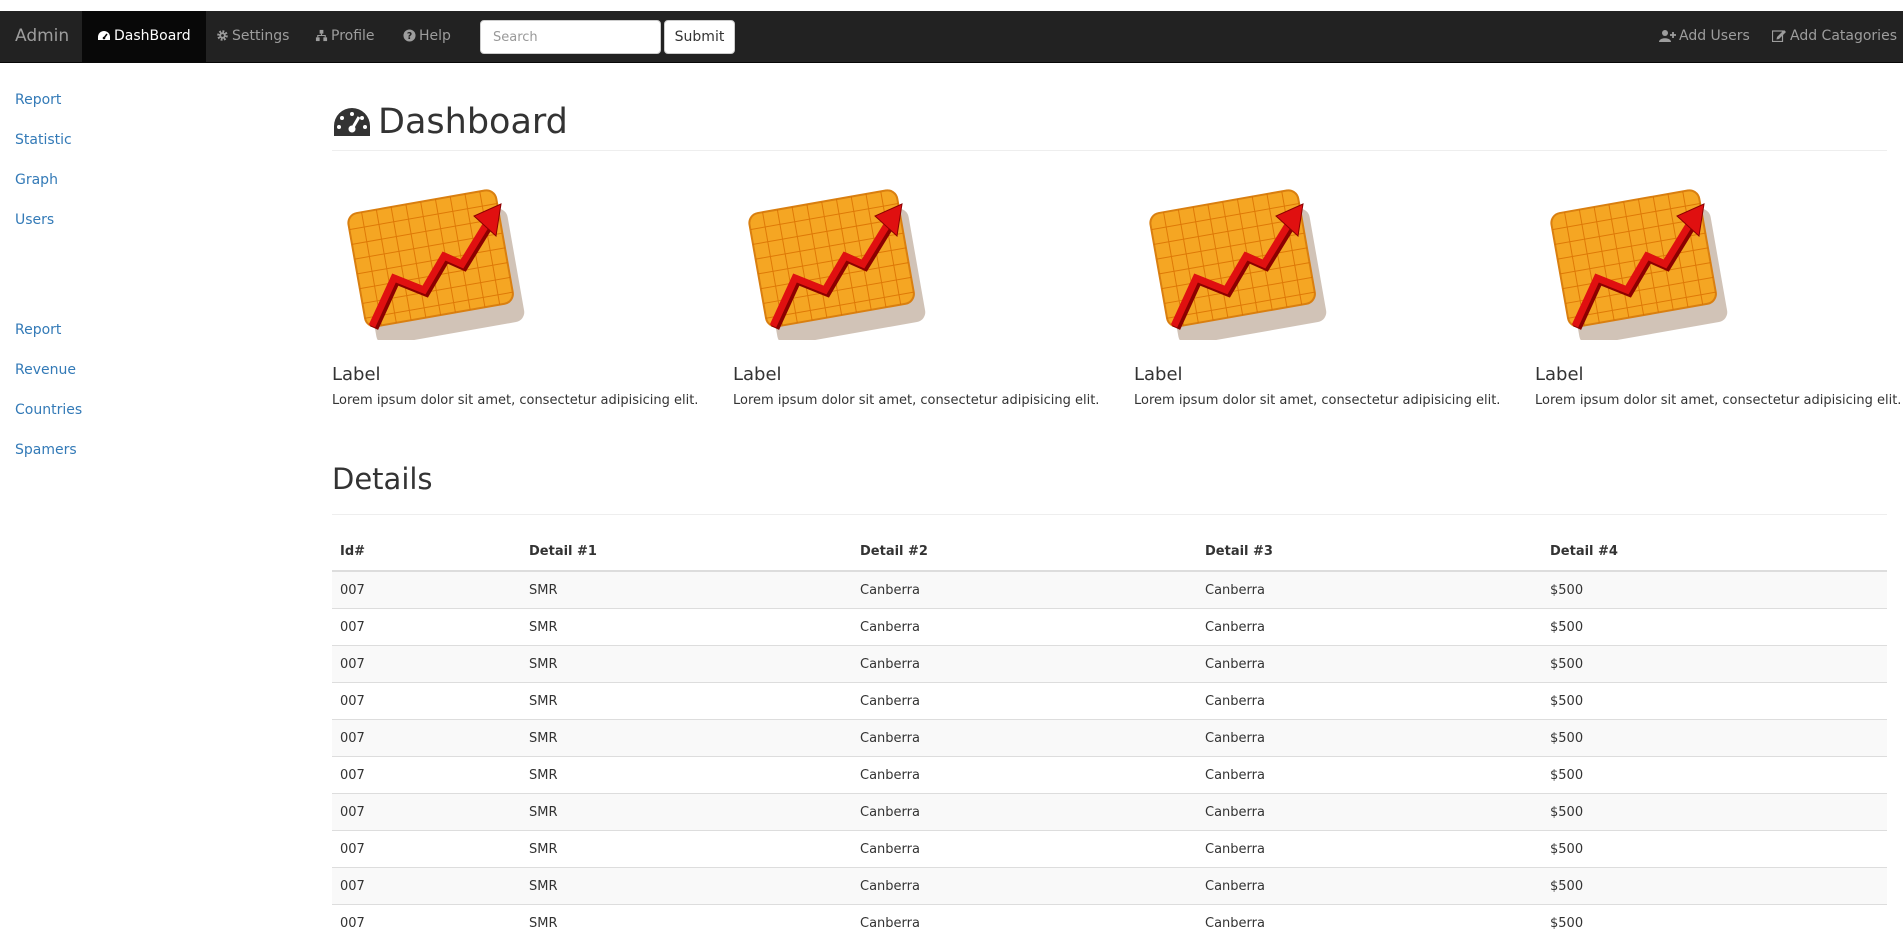 The image size is (1903, 947). What do you see at coordinates (1024, 552) in the screenshot?
I see `column-header: Detail #2` at bounding box center [1024, 552].